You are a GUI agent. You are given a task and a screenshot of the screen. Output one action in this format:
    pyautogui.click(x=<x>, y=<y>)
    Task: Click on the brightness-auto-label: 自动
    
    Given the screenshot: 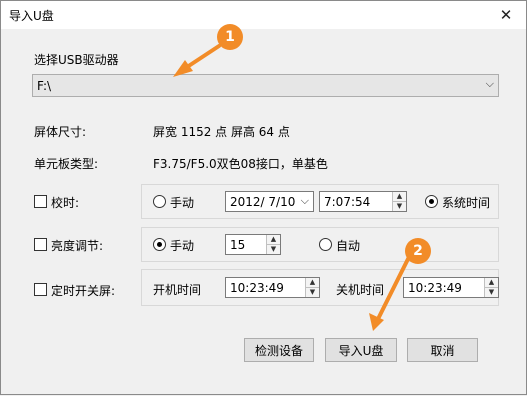 What is the action you would take?
    pyautogui.click(x=348, y=246)
    